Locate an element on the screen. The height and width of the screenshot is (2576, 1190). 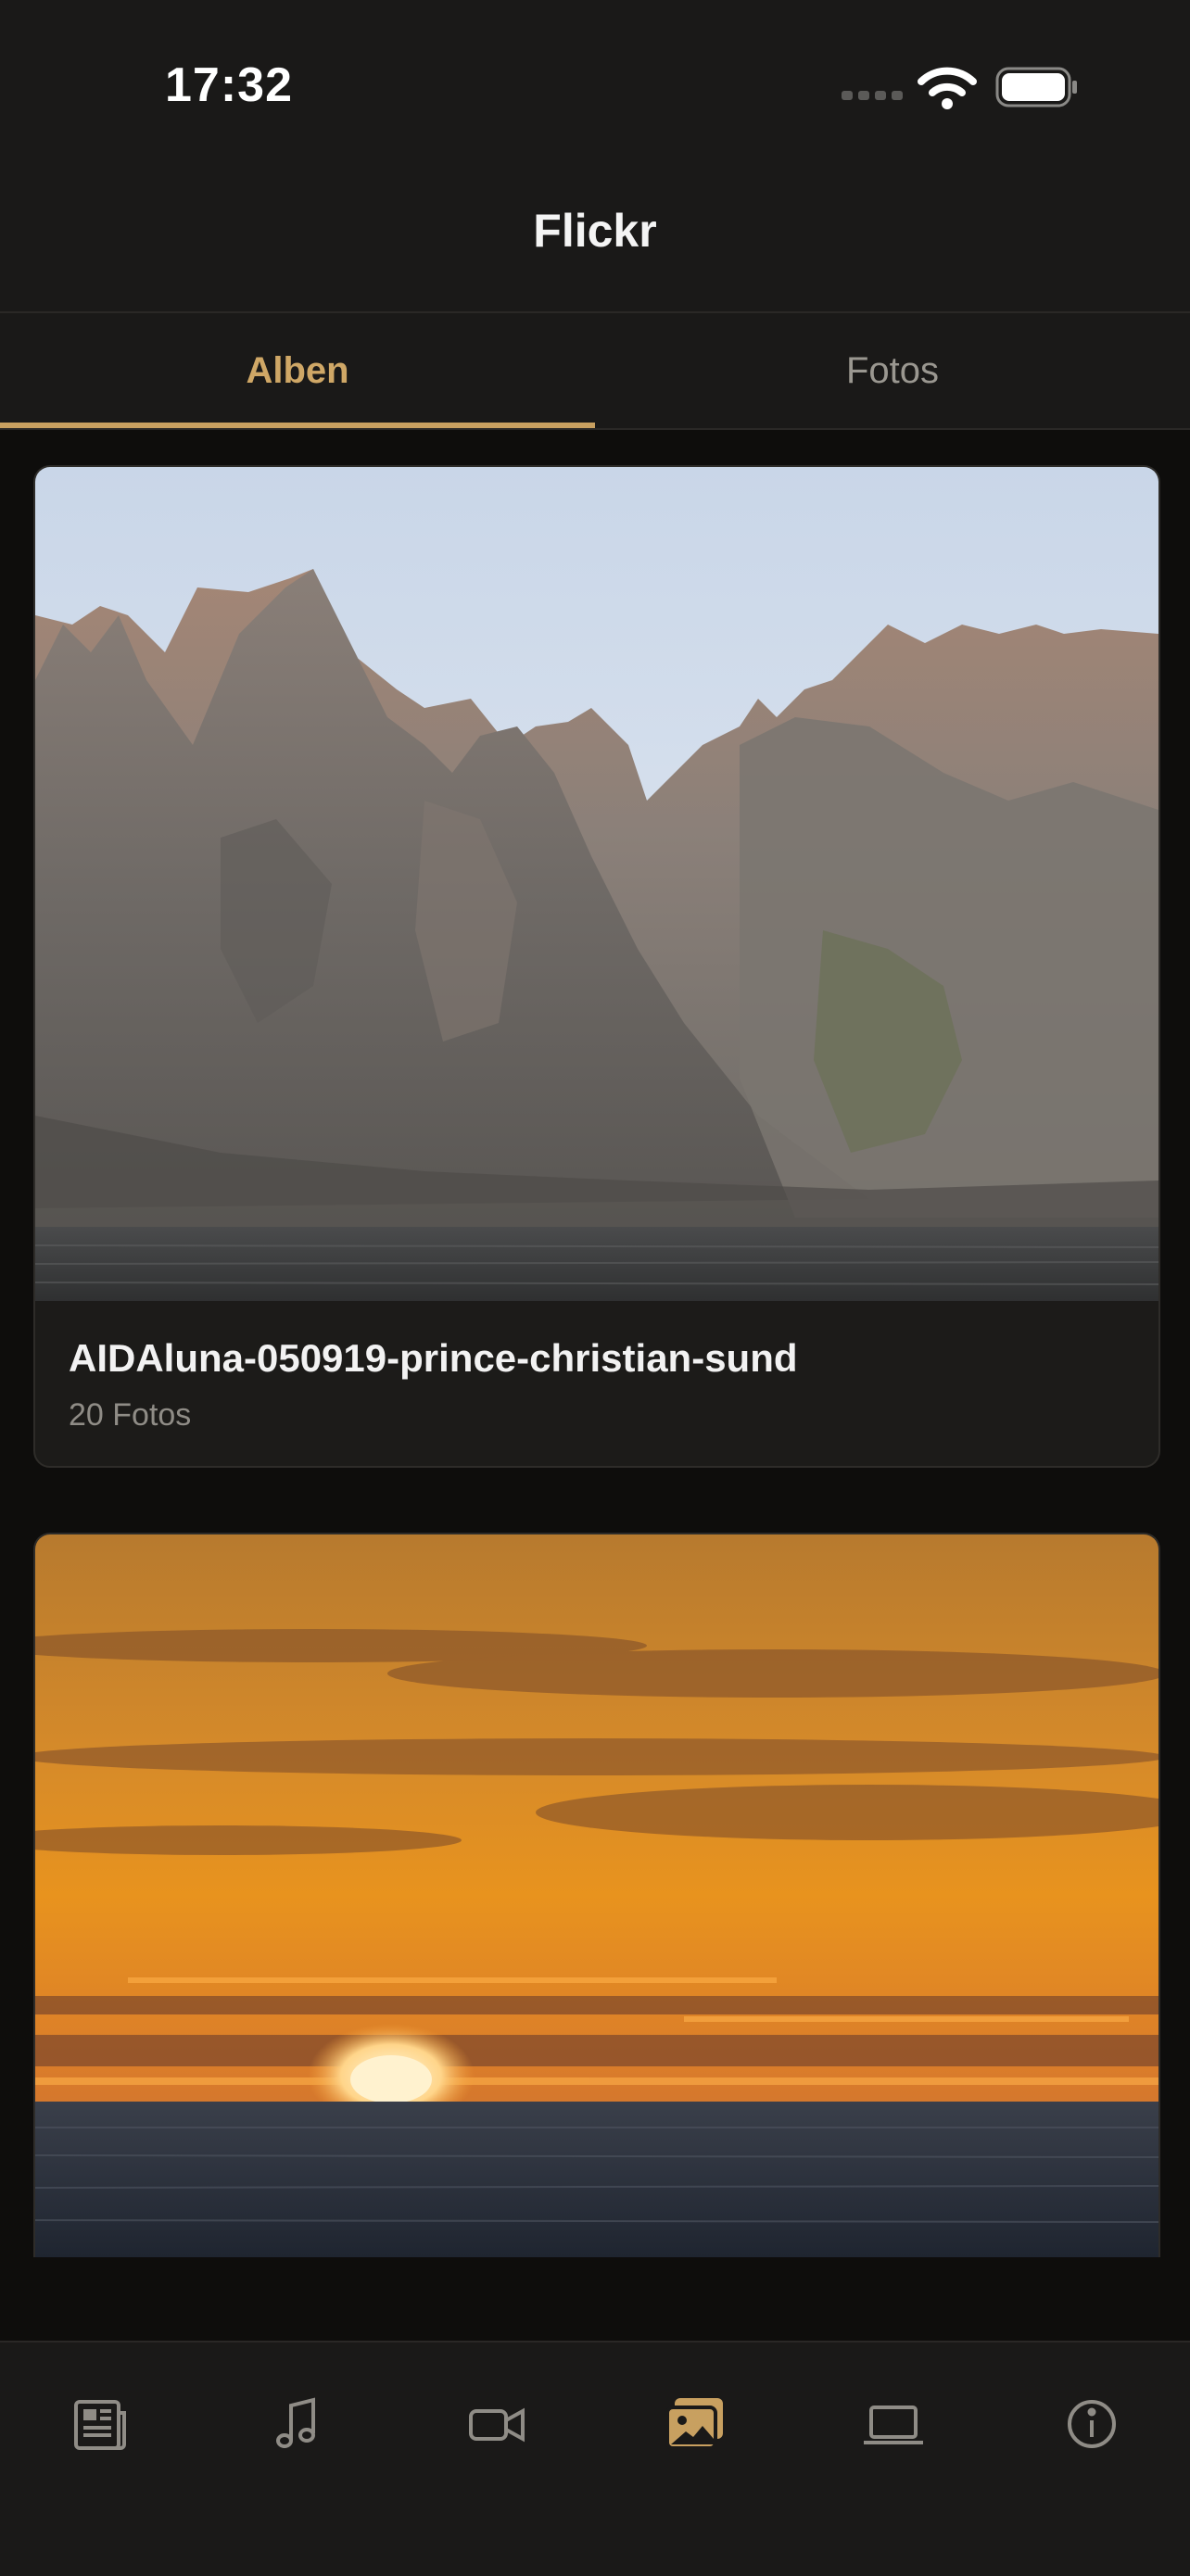
album-title: AIDAluna-050919-prince-christian-sund is located at coordinates (433, 1358).